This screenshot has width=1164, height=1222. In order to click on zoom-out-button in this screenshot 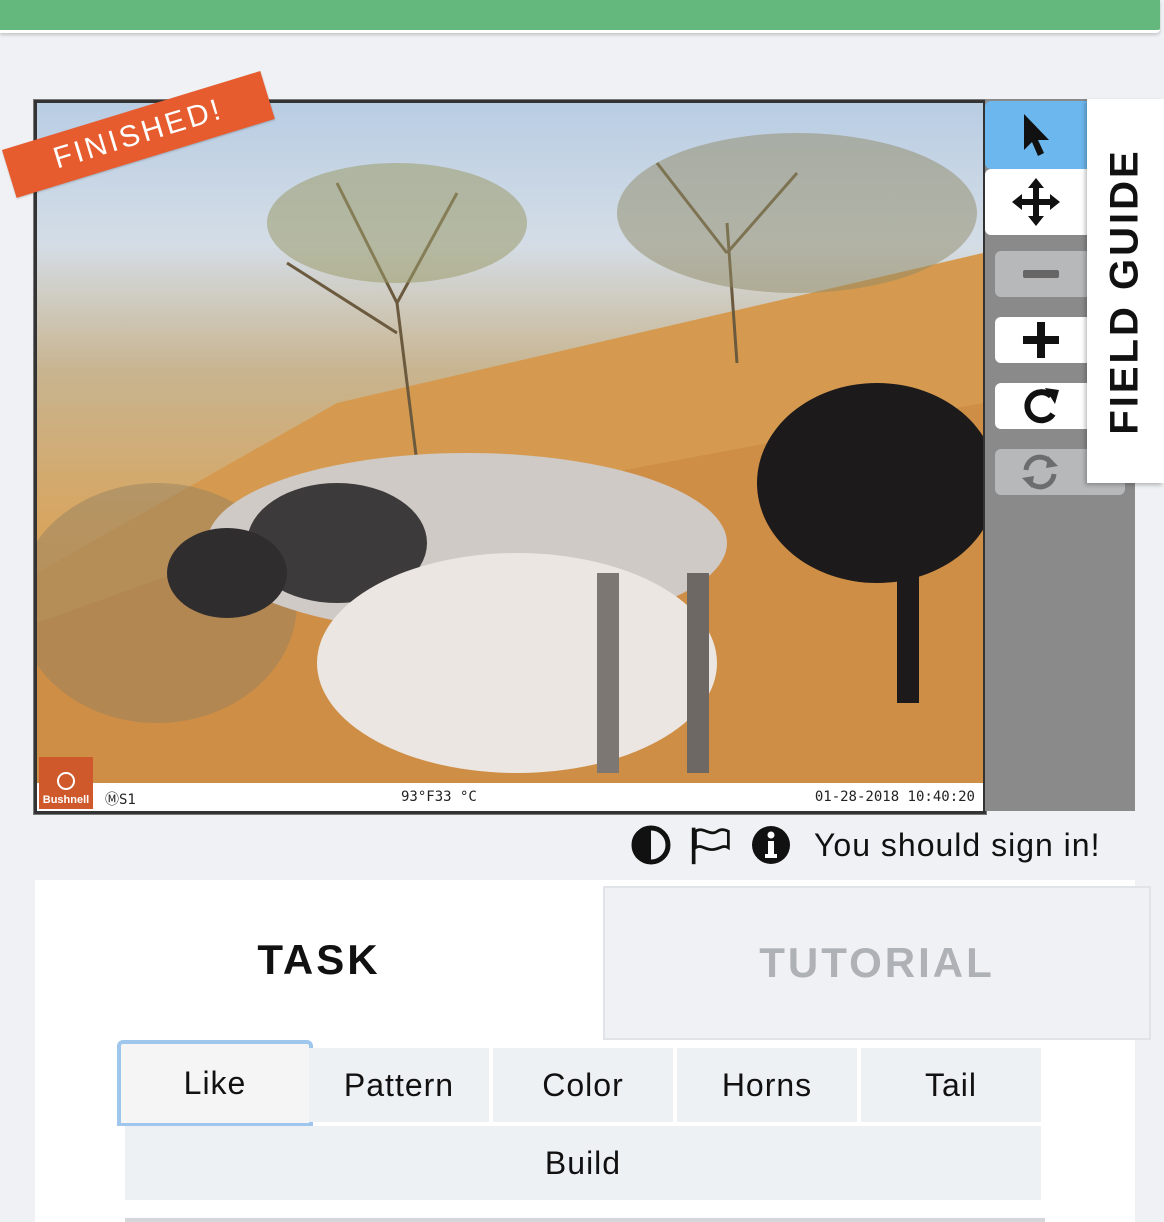, I will do `click(1041, 274)`.